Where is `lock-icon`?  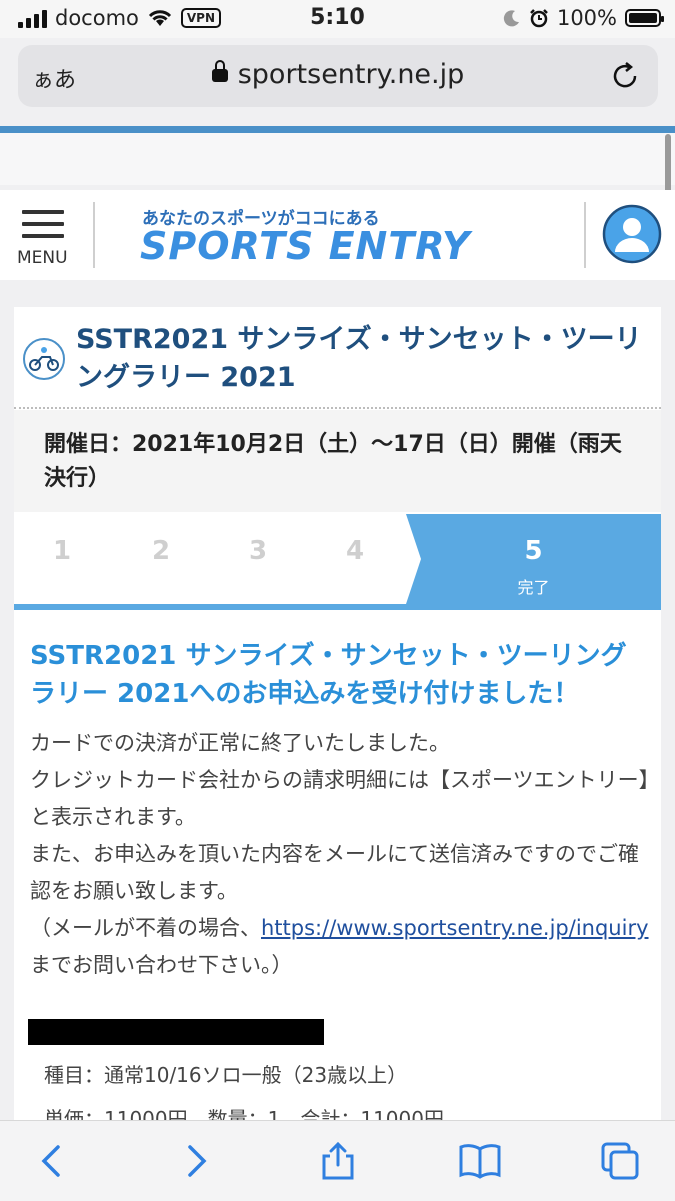 lock-icon is located at coordinates (219, 71).